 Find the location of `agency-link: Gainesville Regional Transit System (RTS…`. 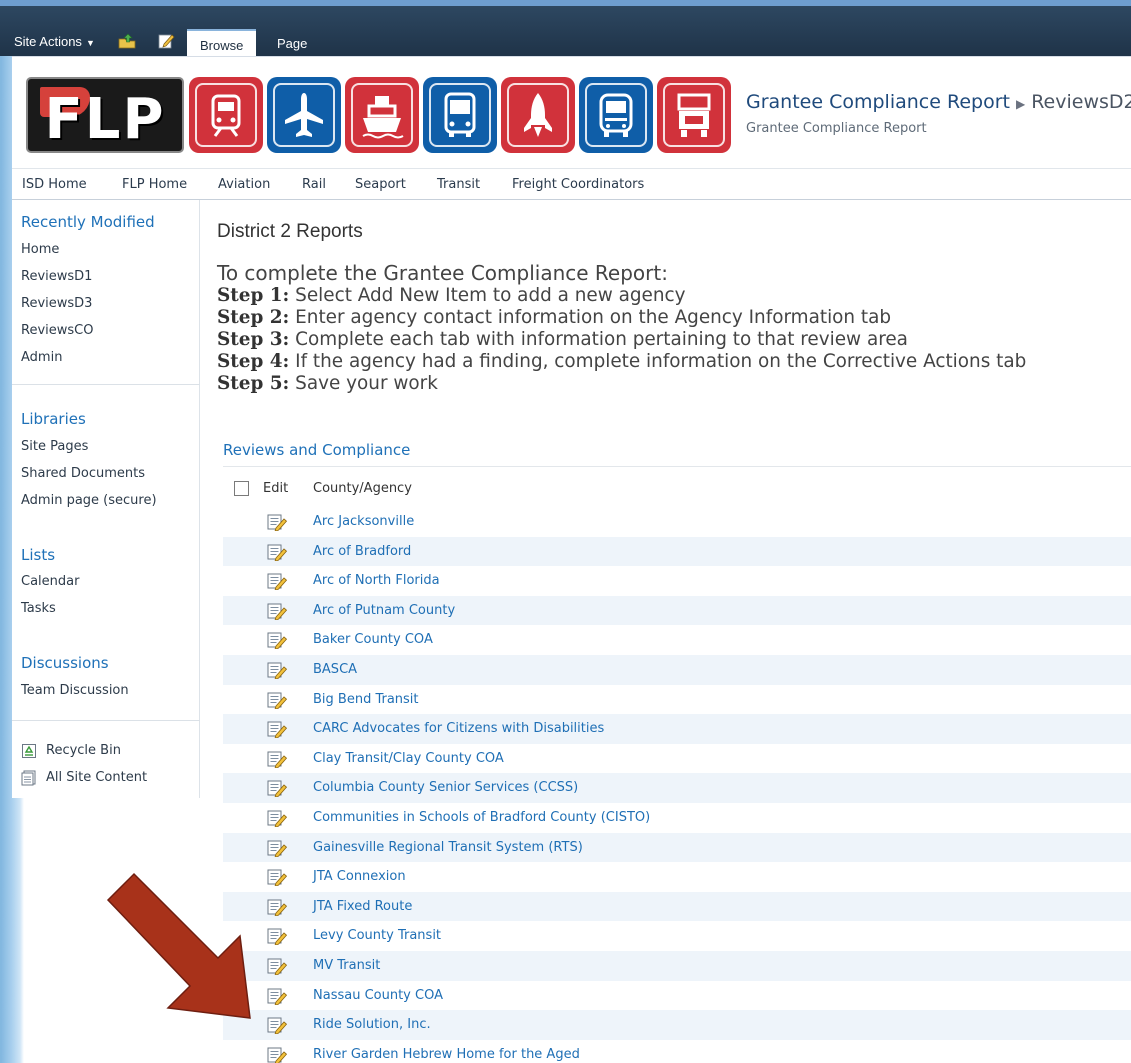

agency-link: Gainesville Regional Transit System (RTS… is located at coordinates (448, 847).